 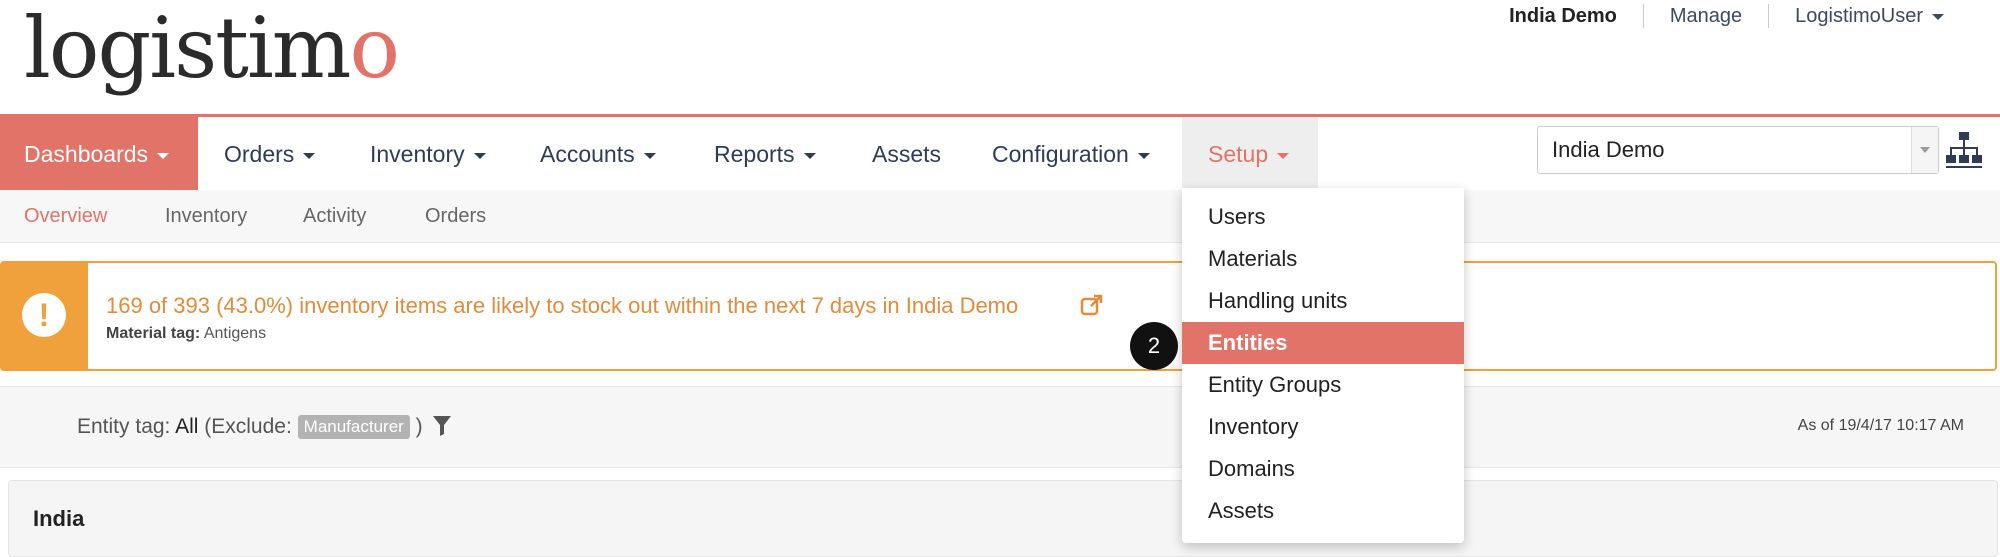 What do you see at coordinates (1238, 154) in the screenshot?
I see `nav-setup-label: Setup` at bounding box center [1238, 154].